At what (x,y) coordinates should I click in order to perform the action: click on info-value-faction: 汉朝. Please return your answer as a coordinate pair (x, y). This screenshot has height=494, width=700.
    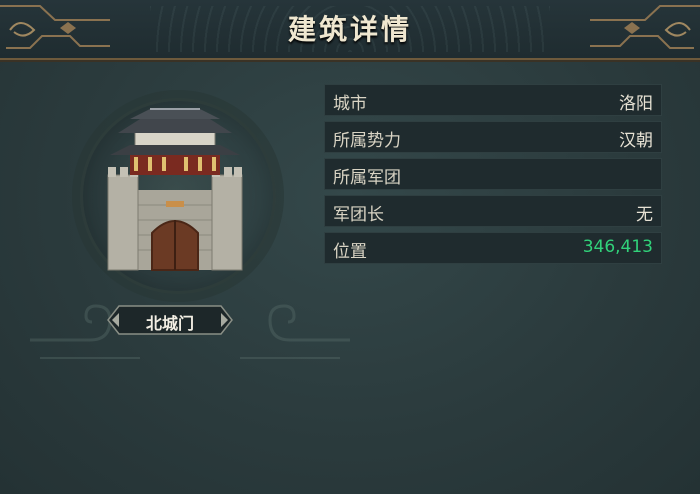
    Looking at the image, I should click on (636, 141).